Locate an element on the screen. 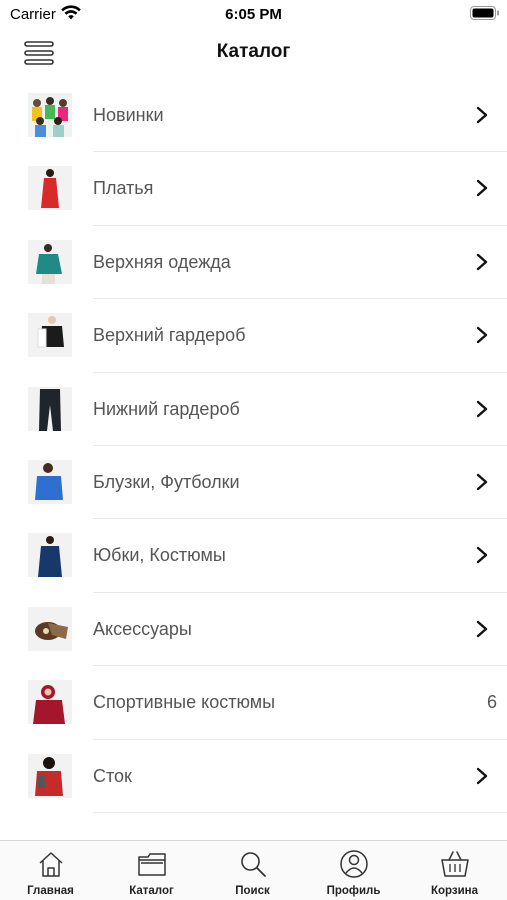 The image size is (507, 900). page-title: Каталог is located at coordinates (253, 51).